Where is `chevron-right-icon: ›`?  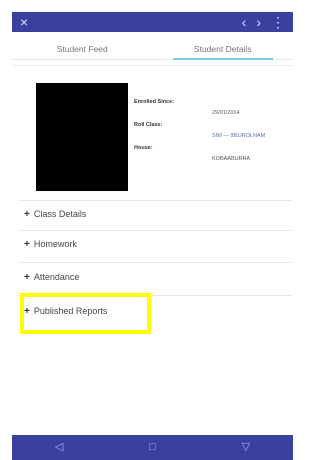 chevron-right-icon: › is located at coordinates (258, 22).